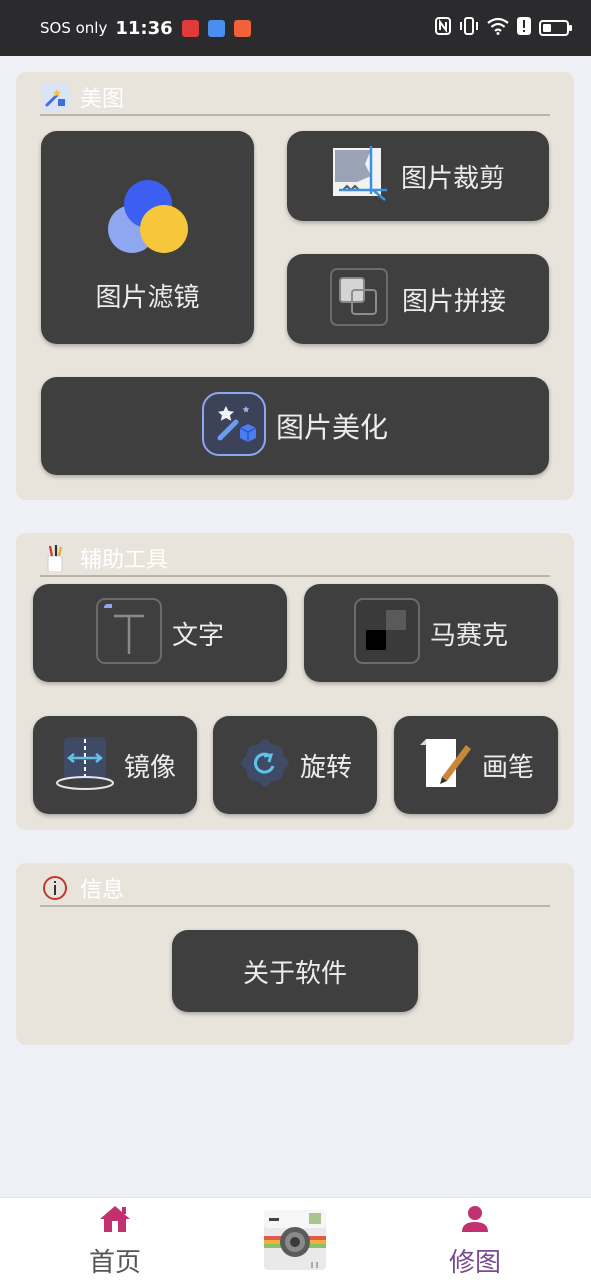 Image resolution: width=591 pixels, height=1280 pixels. I want to click on nfc-icon, so click(443, 28).